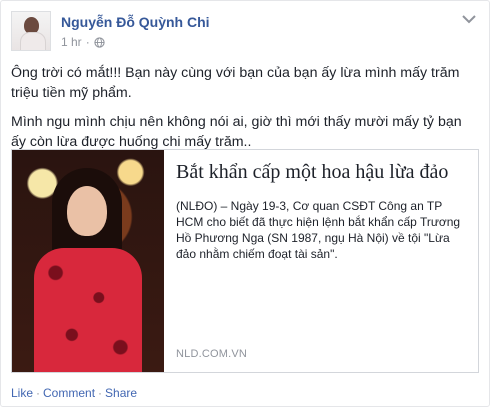  Describe the element at coordinates (469, 19) in the screenshot. I see `chevron-down-icon` at that location.